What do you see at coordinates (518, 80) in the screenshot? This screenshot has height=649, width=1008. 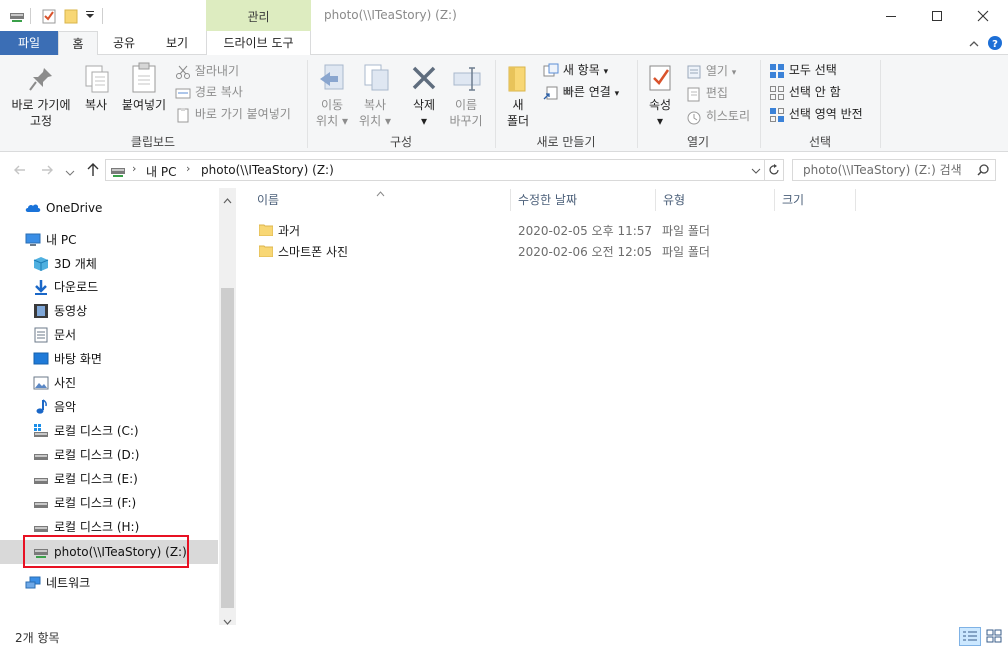 I see `new-folder-big-icon` at bounding box center [518, 80].